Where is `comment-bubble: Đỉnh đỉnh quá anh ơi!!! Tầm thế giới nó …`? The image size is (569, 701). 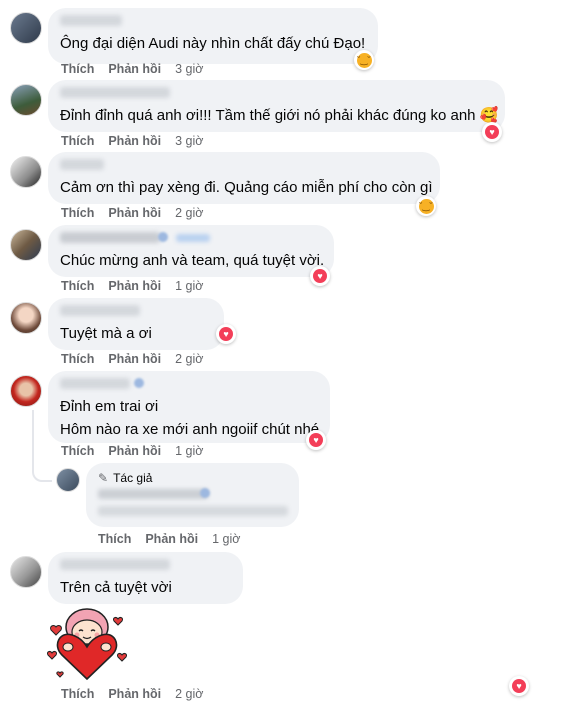 comment-bubble: Đỉnh đỉnh quá anh ơi!!! Tầm thế giới nó … is located at coordinates (276, 106).